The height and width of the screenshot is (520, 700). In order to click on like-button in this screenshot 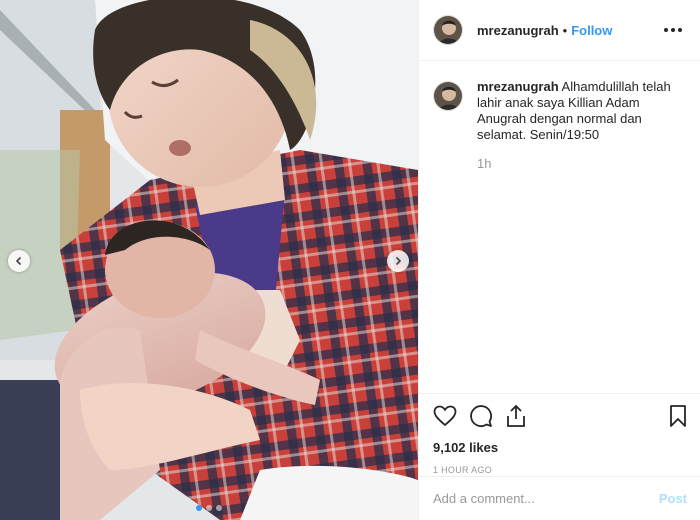, I will do `click(445, 416)`.